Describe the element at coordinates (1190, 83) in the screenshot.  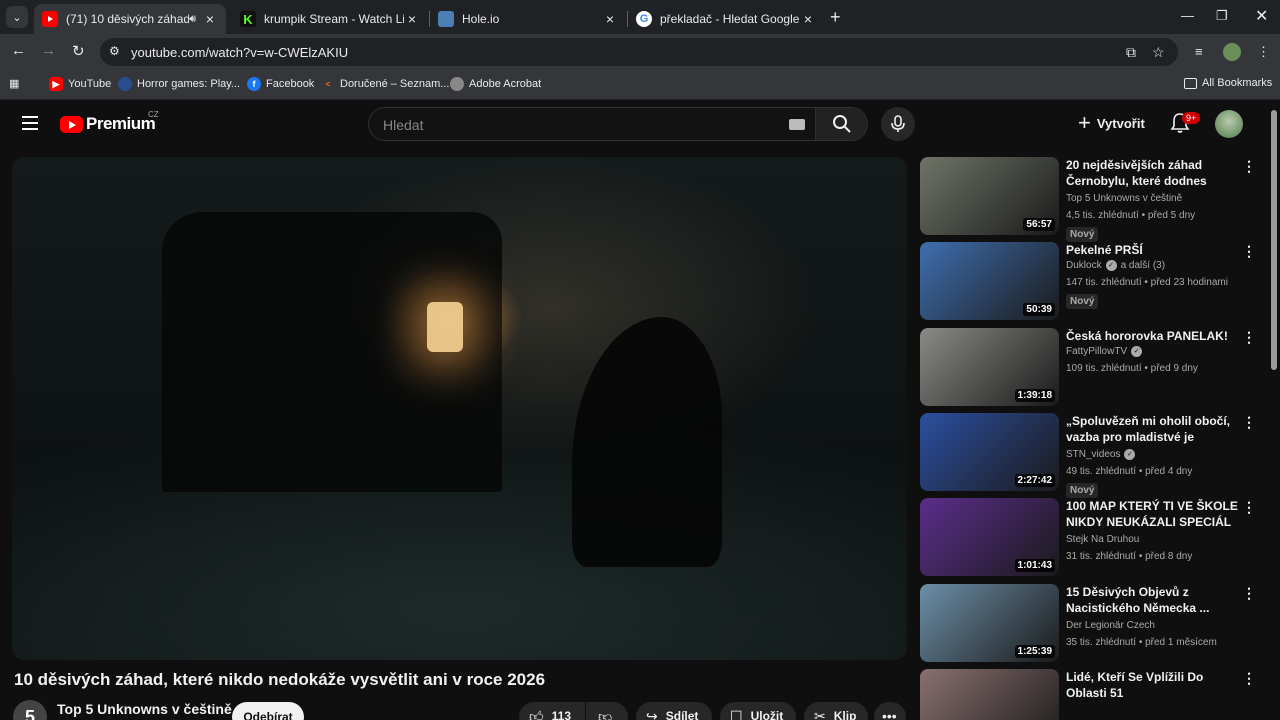
I see `folder-icon` at that location.